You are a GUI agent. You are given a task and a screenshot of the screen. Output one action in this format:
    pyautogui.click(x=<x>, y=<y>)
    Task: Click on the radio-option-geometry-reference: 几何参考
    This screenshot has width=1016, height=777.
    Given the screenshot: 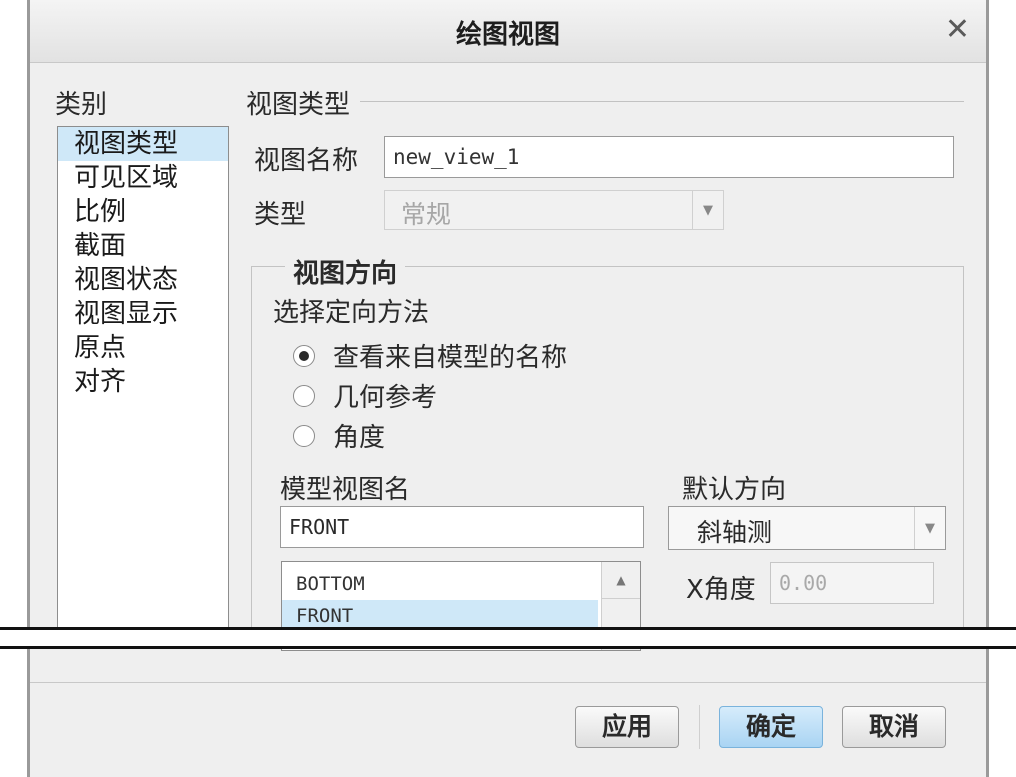 What is the action you would take?
    pyautogui.click(x=365, y=395)
    